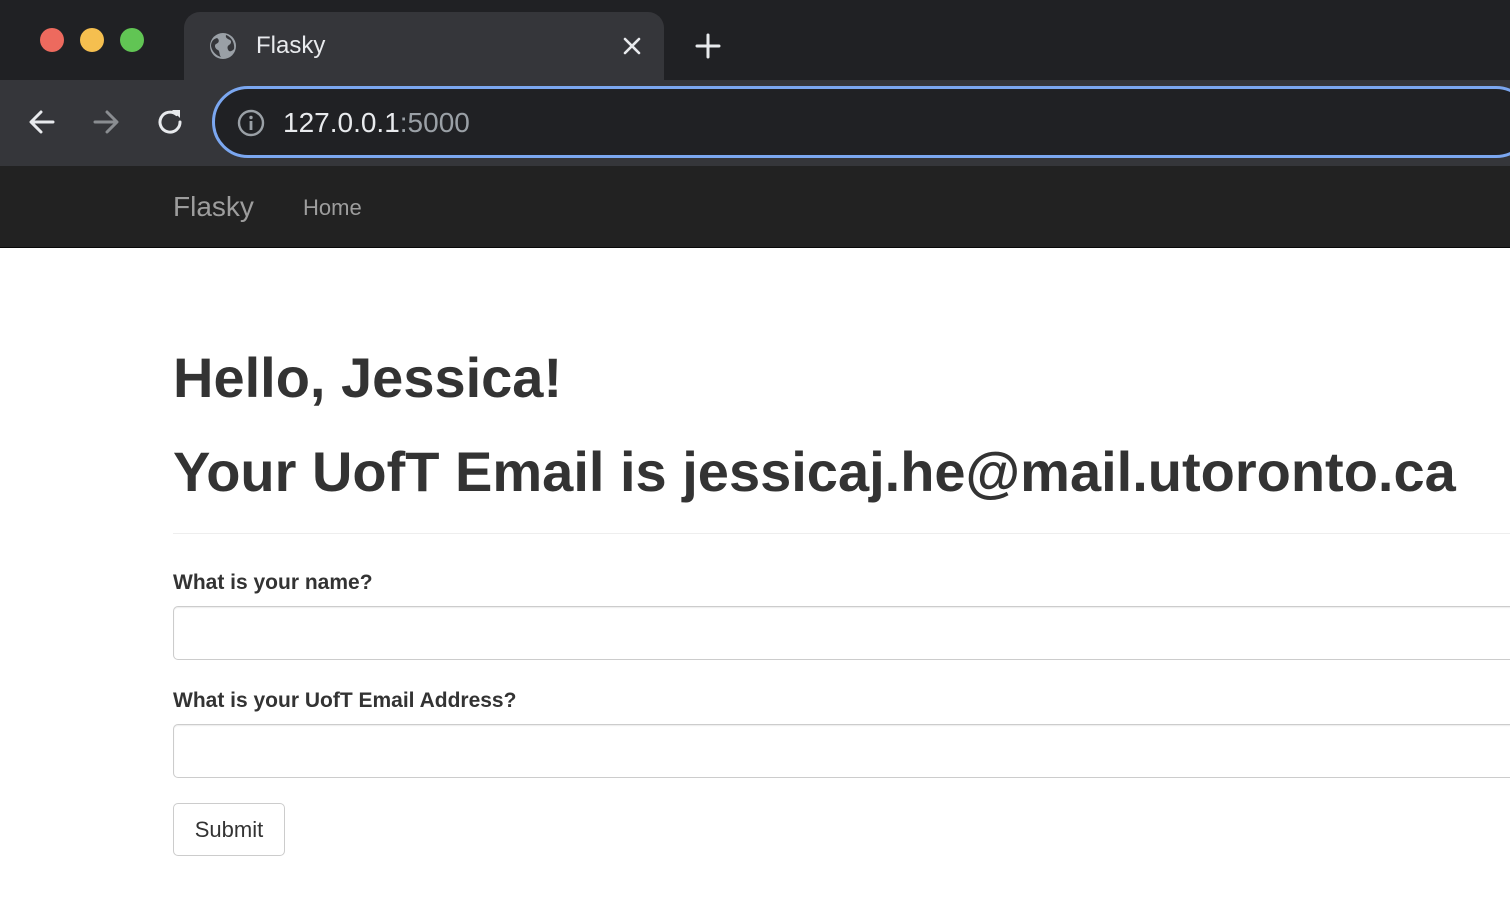  Describe the element at coordinates (424, 46) in the screenshot. I see `browser-tab: Flasky` at that location.